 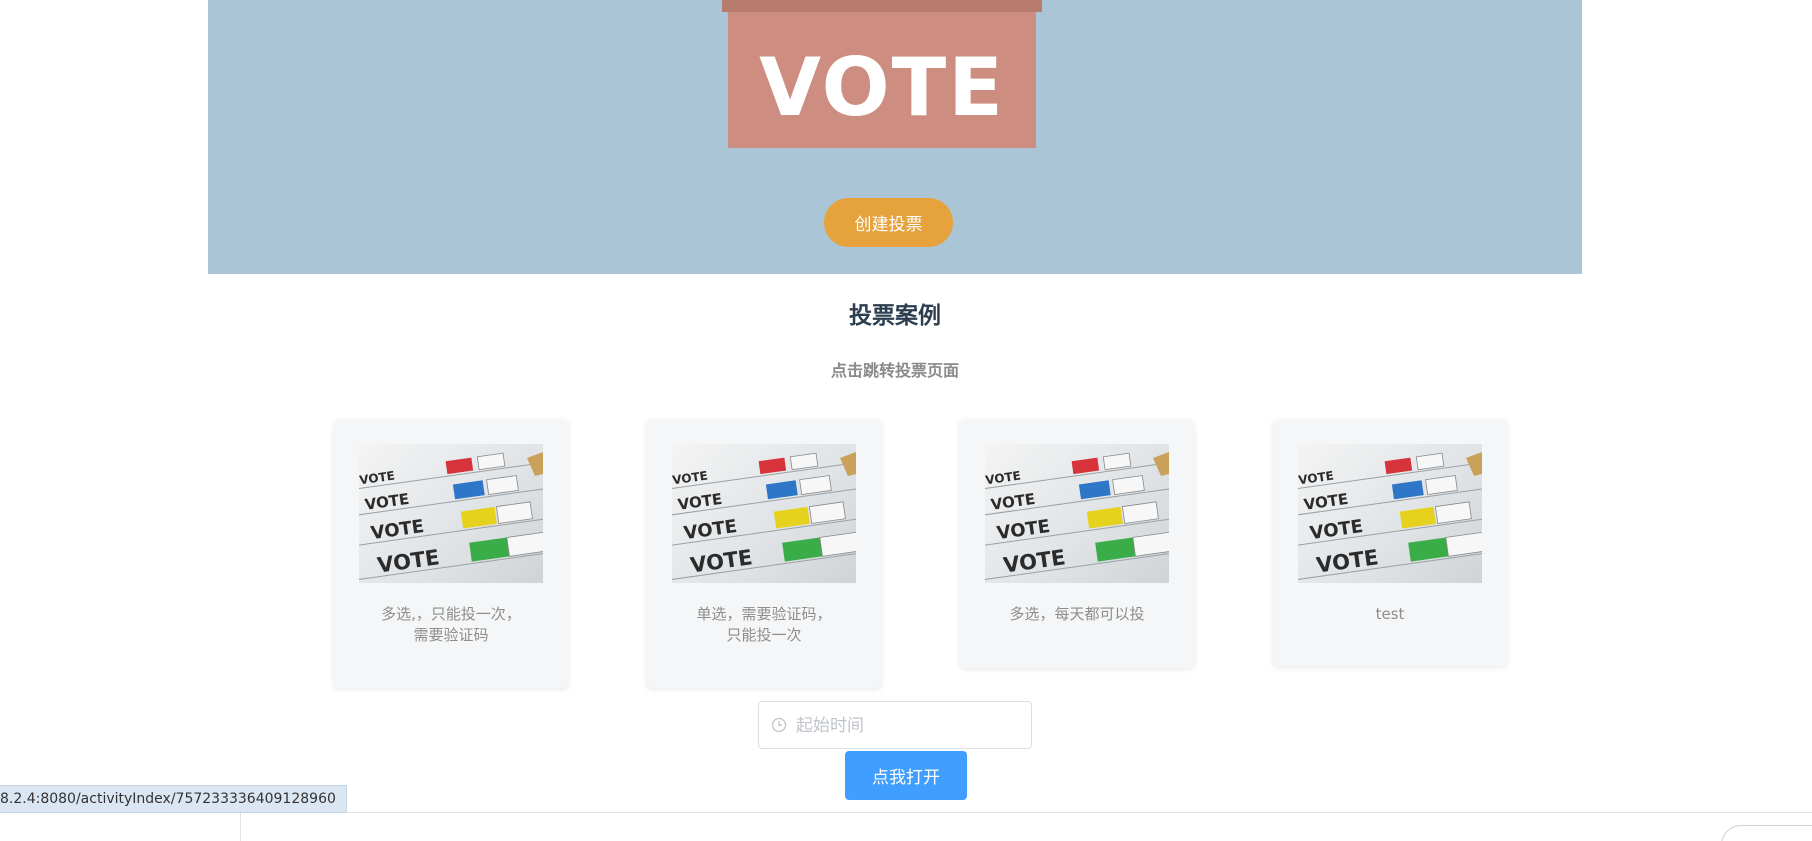 I want to click on ballot-box-lid, so click(x=882, y=6).